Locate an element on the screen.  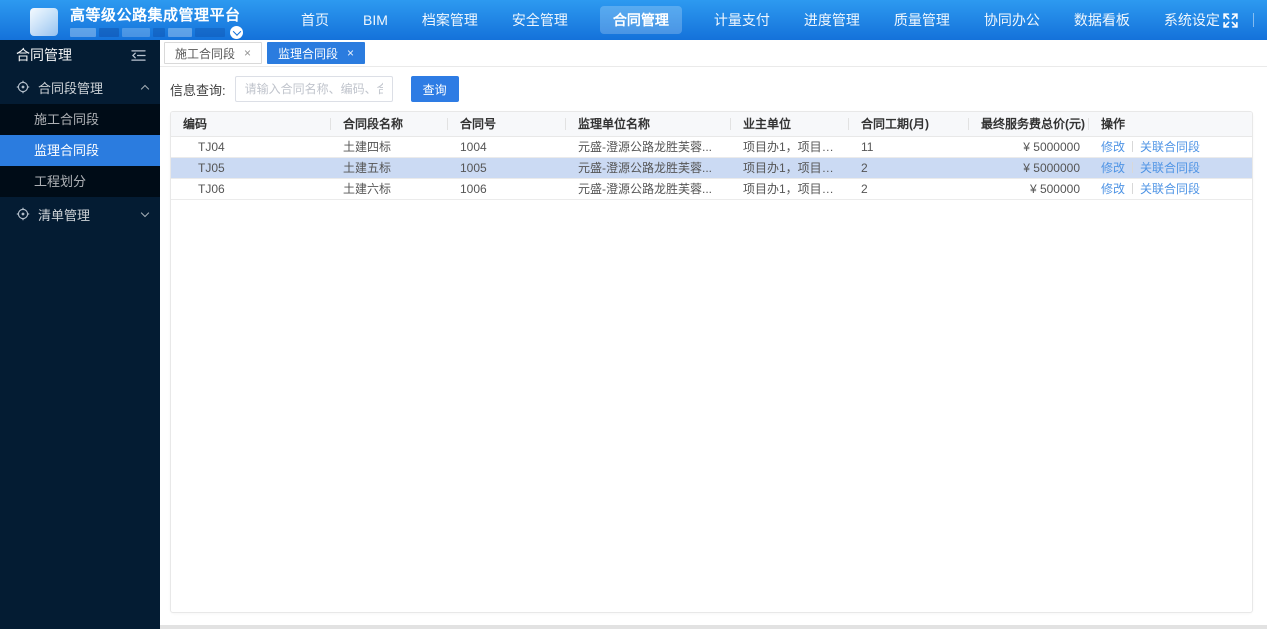
sidebar-item-label: 清单管理 is located at coordinates (64, 215).